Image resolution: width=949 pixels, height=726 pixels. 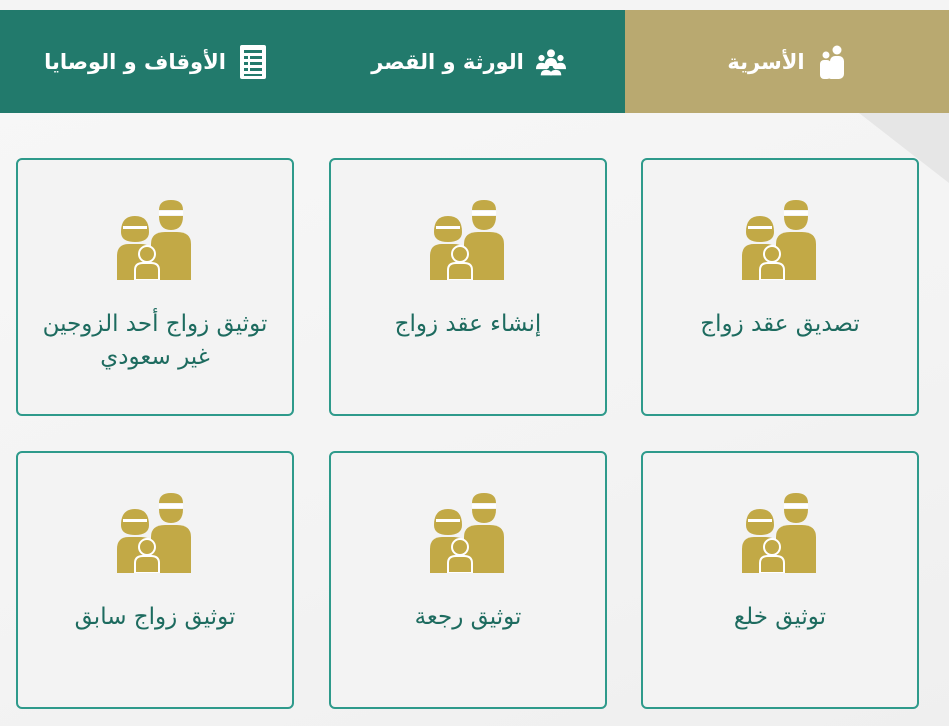 What do you see at coordinates (155, 287) in the screenshot?
I see `card-tawtheeq-zawaj-ghair-saudi: توثيق زواج أحد الزوجين غير سعودي` at bounding box center [155, 287].